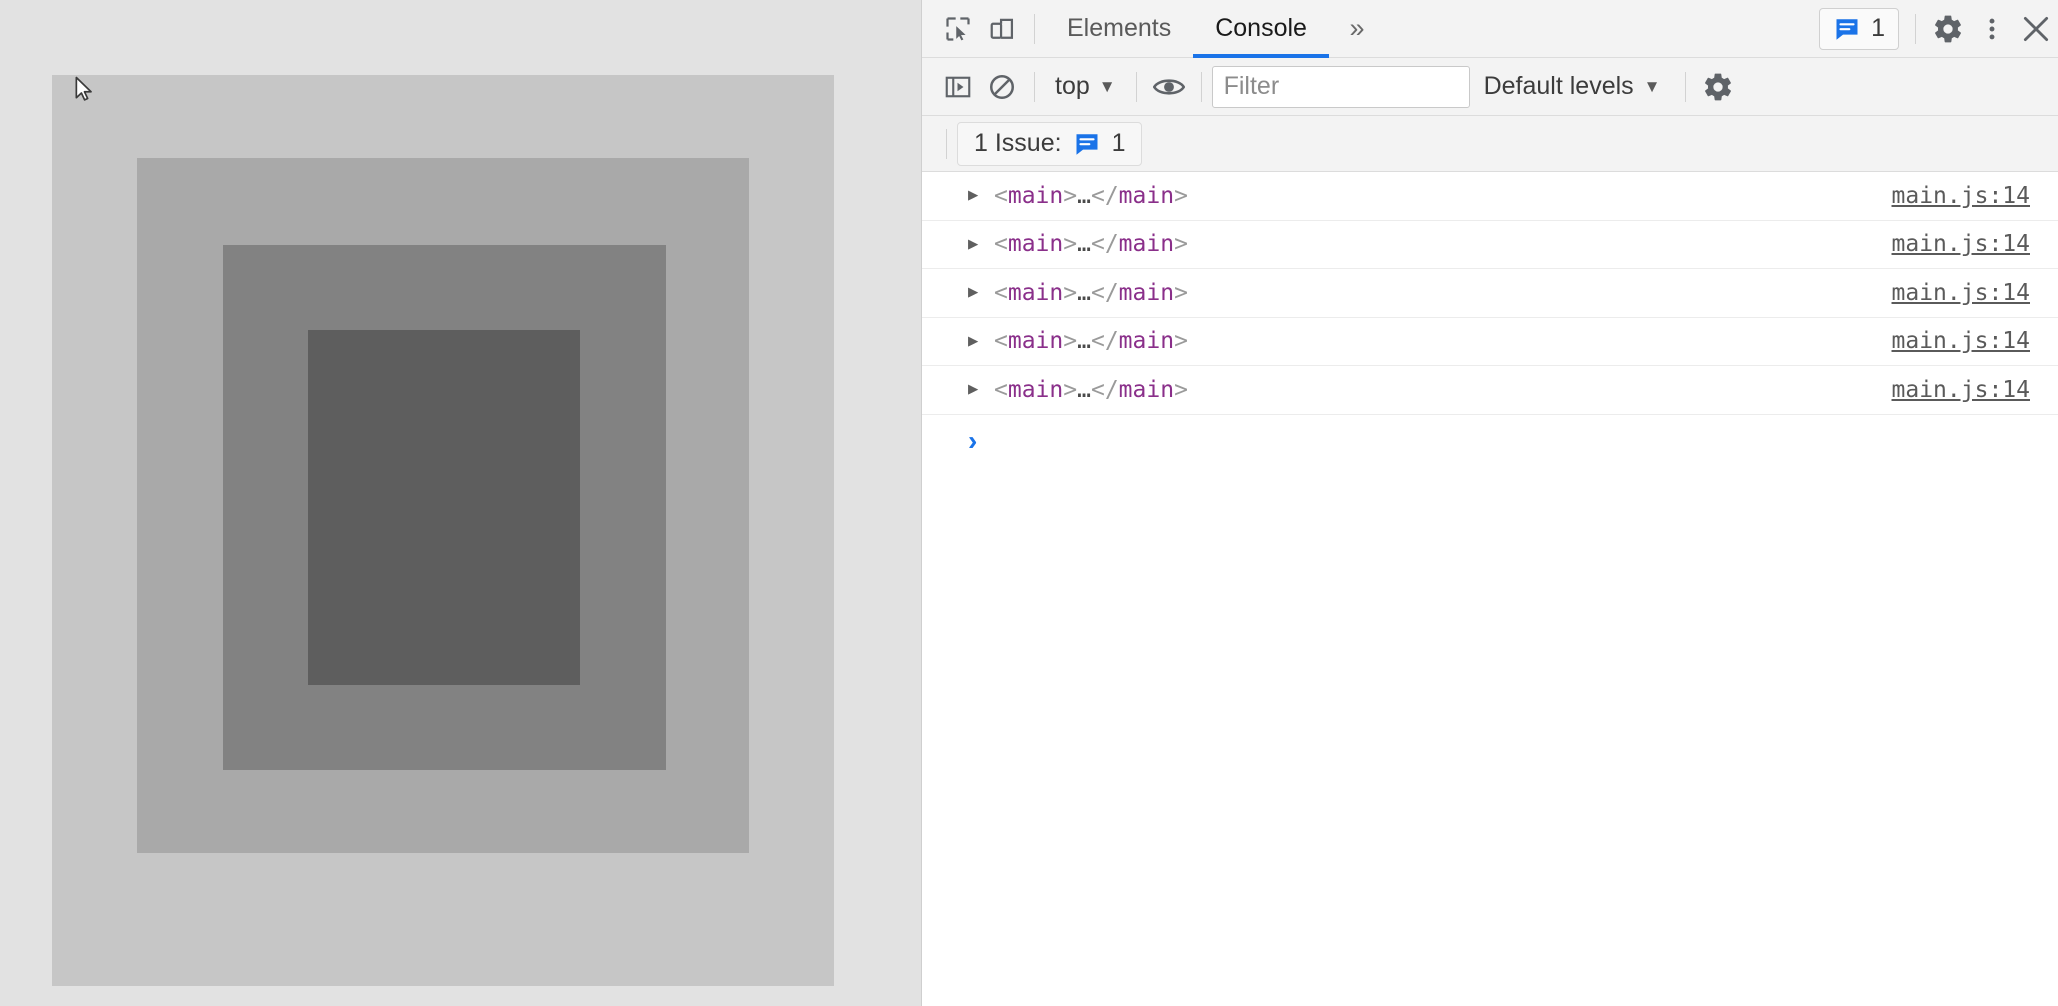 The image size is (2058, 1006). I want to click on more-tabs-label: », so click(1357, 28).